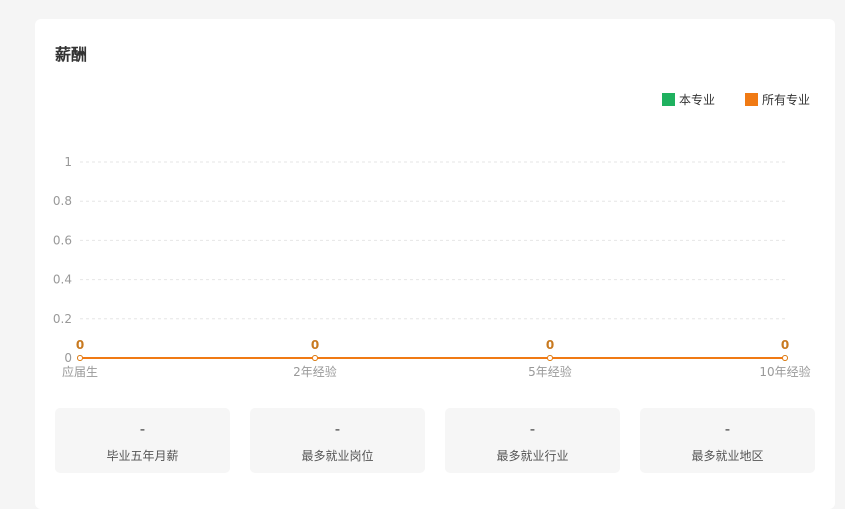  What do you see at coordinates (315, 371) in the screenshot?
I see `x-tick-label: 2年经验` at bounding box center [315, 371].